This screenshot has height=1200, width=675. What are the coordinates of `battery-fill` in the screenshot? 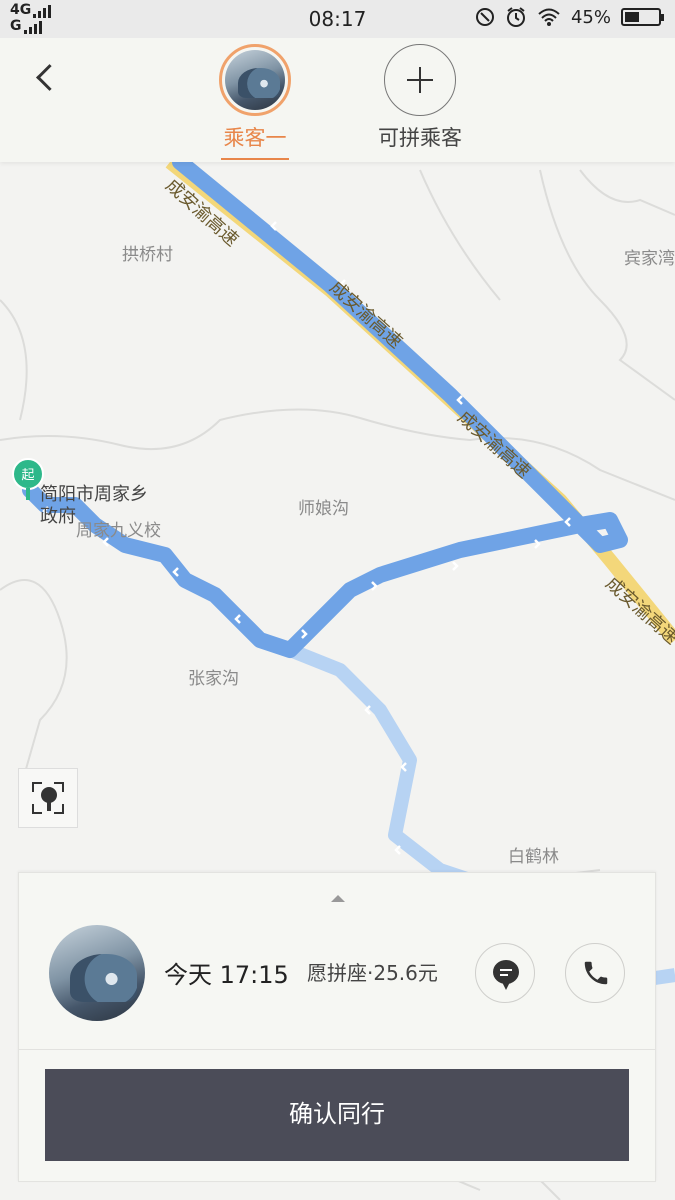 It's located at (632, 17).